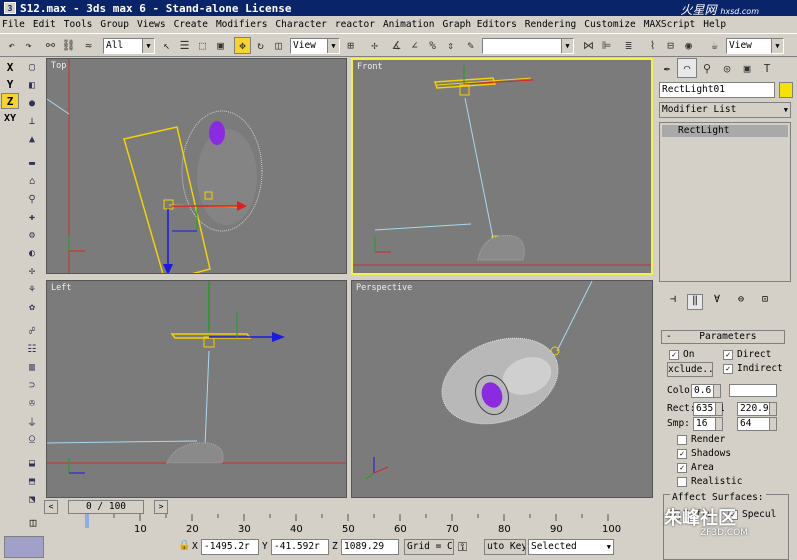  What do you see at coordinates (628, 45) in the screenshot?
I see `layer-manager-icon: ≣` at bounding box center [628, 45].